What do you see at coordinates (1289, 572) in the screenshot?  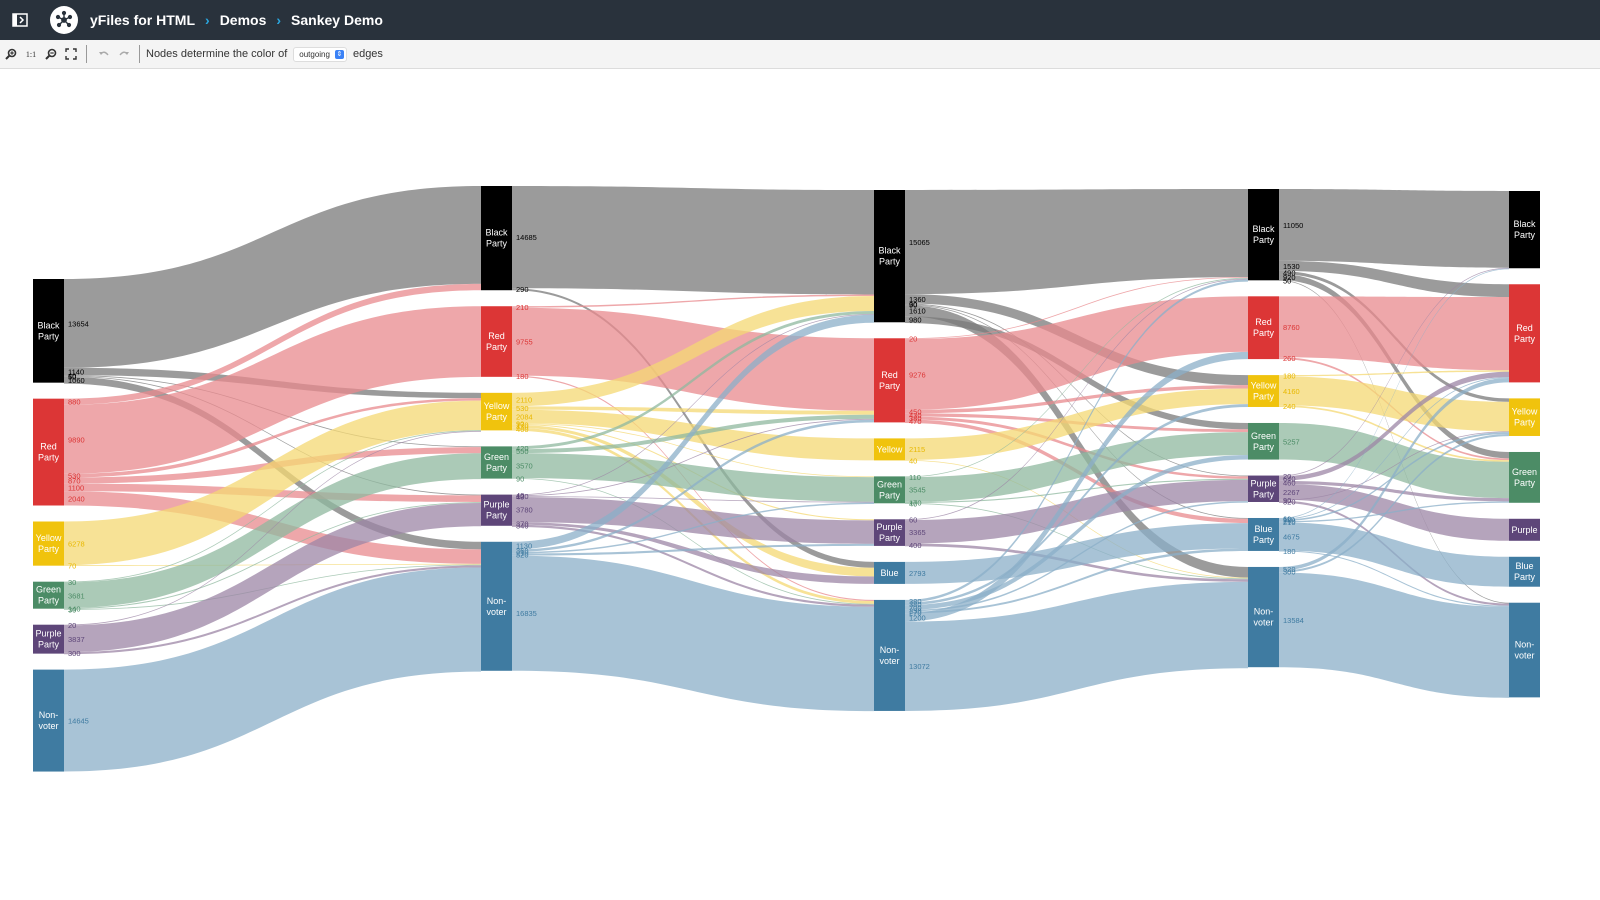 I see `flow-label: 300` at bounding box center [1289, 572].